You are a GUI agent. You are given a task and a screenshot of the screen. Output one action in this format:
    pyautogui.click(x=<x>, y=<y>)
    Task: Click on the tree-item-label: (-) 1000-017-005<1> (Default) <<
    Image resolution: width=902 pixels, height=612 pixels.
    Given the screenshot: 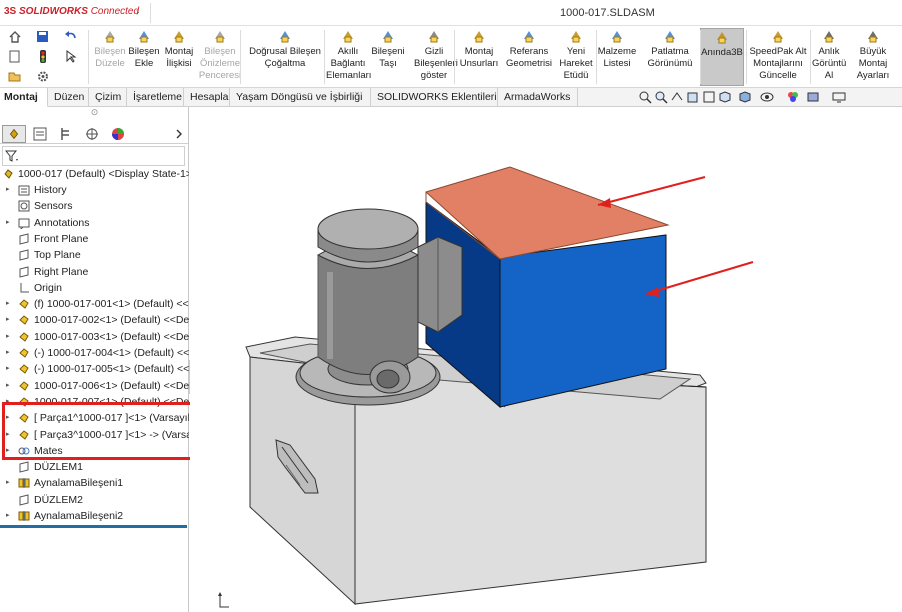 What is the action you would take?
    pyautogui.click(x=111, y=369)
    